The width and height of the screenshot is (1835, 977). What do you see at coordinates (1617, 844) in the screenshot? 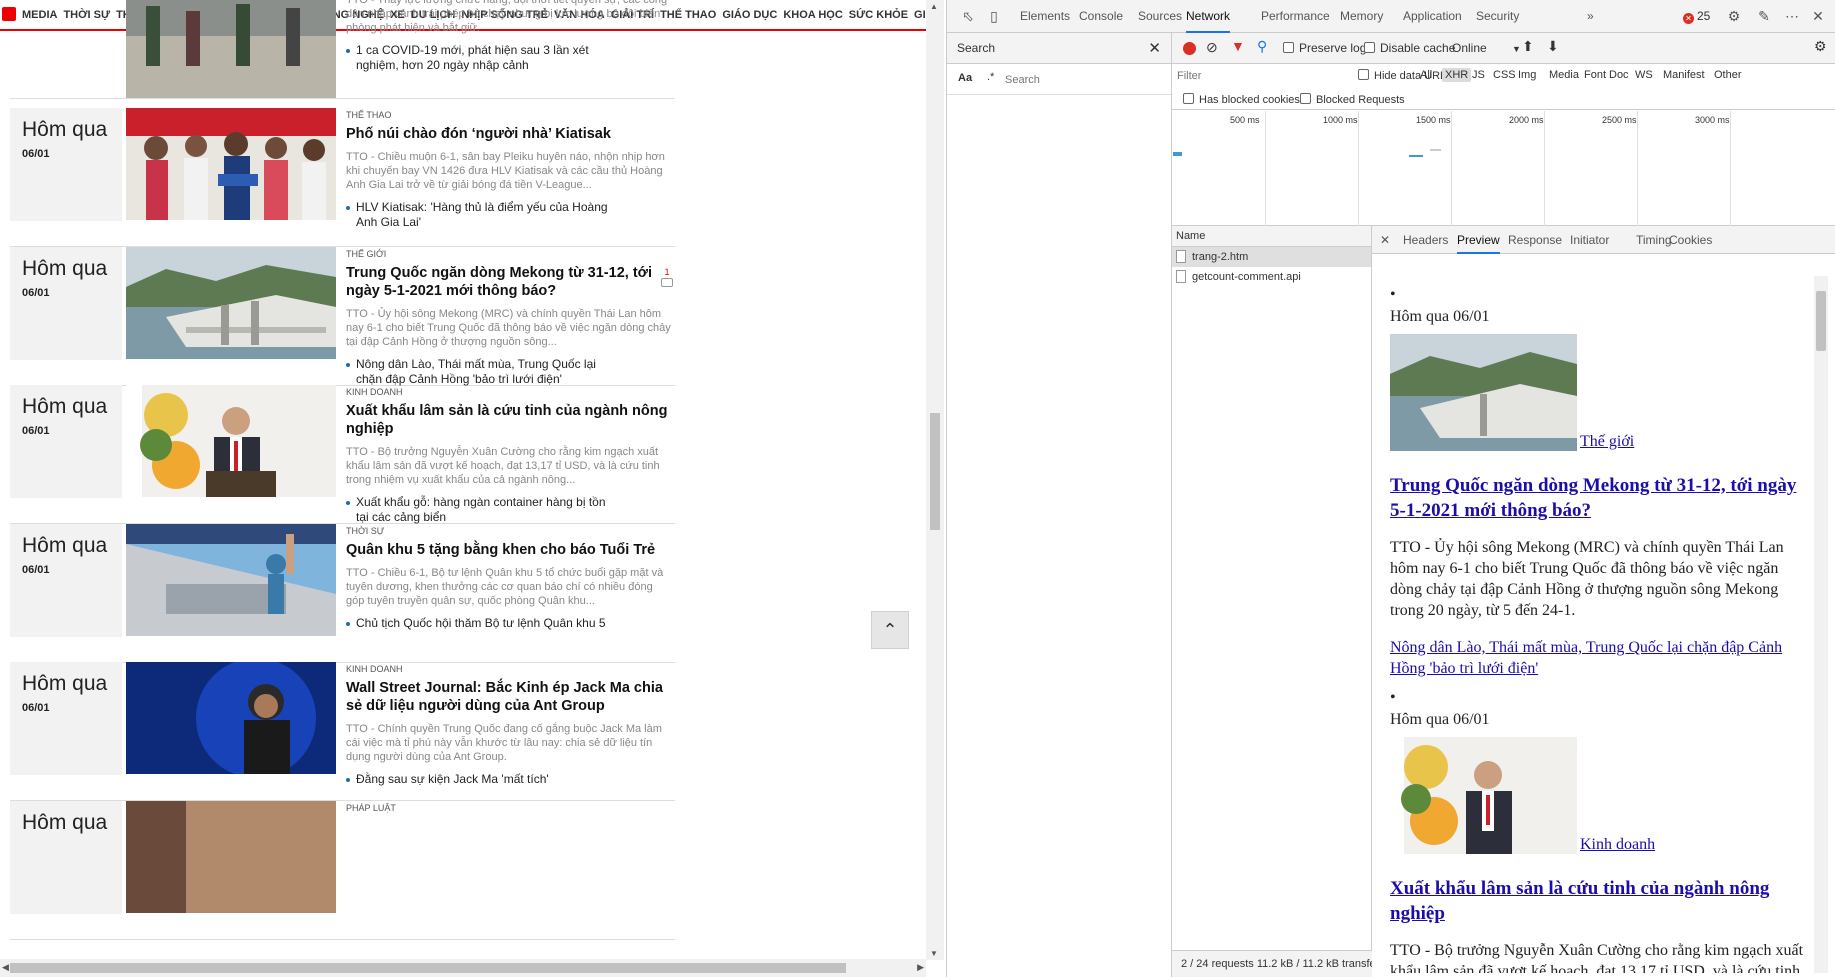
I see `preview-category-link: Kinh doanh` at bounding box center [1617, 844].